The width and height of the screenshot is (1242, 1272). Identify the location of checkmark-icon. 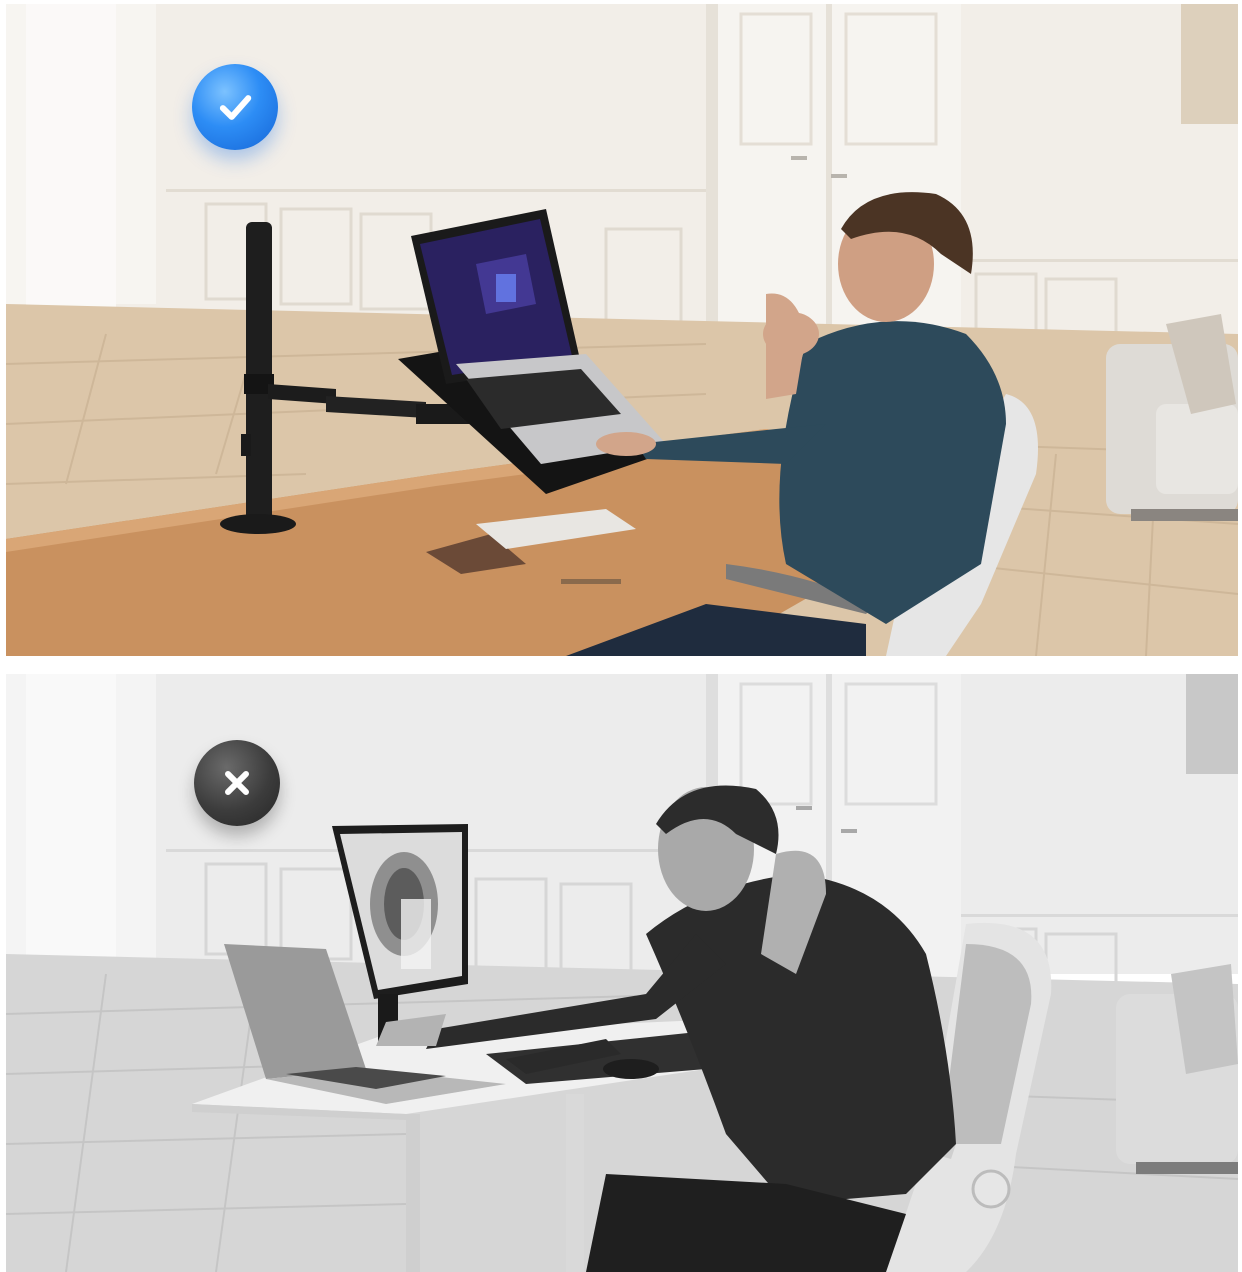
(235, 107).